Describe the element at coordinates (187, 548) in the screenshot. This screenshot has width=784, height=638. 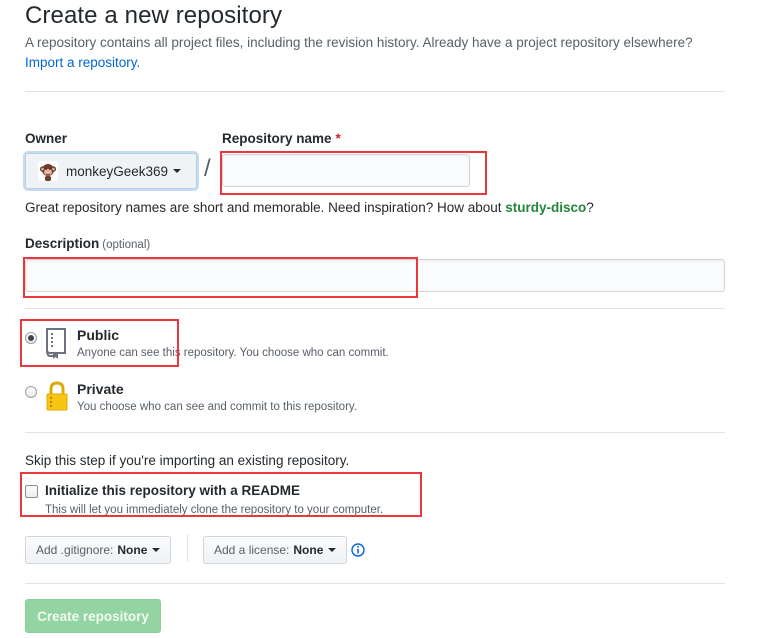
I see `vertical-divider` at that location.